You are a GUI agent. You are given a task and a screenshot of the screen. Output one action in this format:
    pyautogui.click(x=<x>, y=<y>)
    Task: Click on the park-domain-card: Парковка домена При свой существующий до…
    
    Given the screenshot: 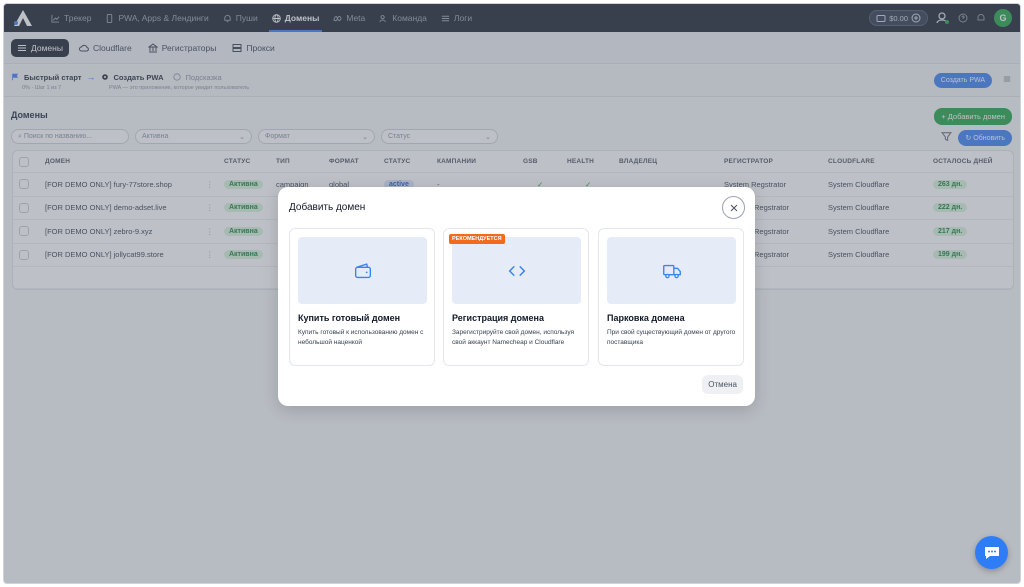 What is the action you would take?
    pyautogui.click(x=671, y=297)
    